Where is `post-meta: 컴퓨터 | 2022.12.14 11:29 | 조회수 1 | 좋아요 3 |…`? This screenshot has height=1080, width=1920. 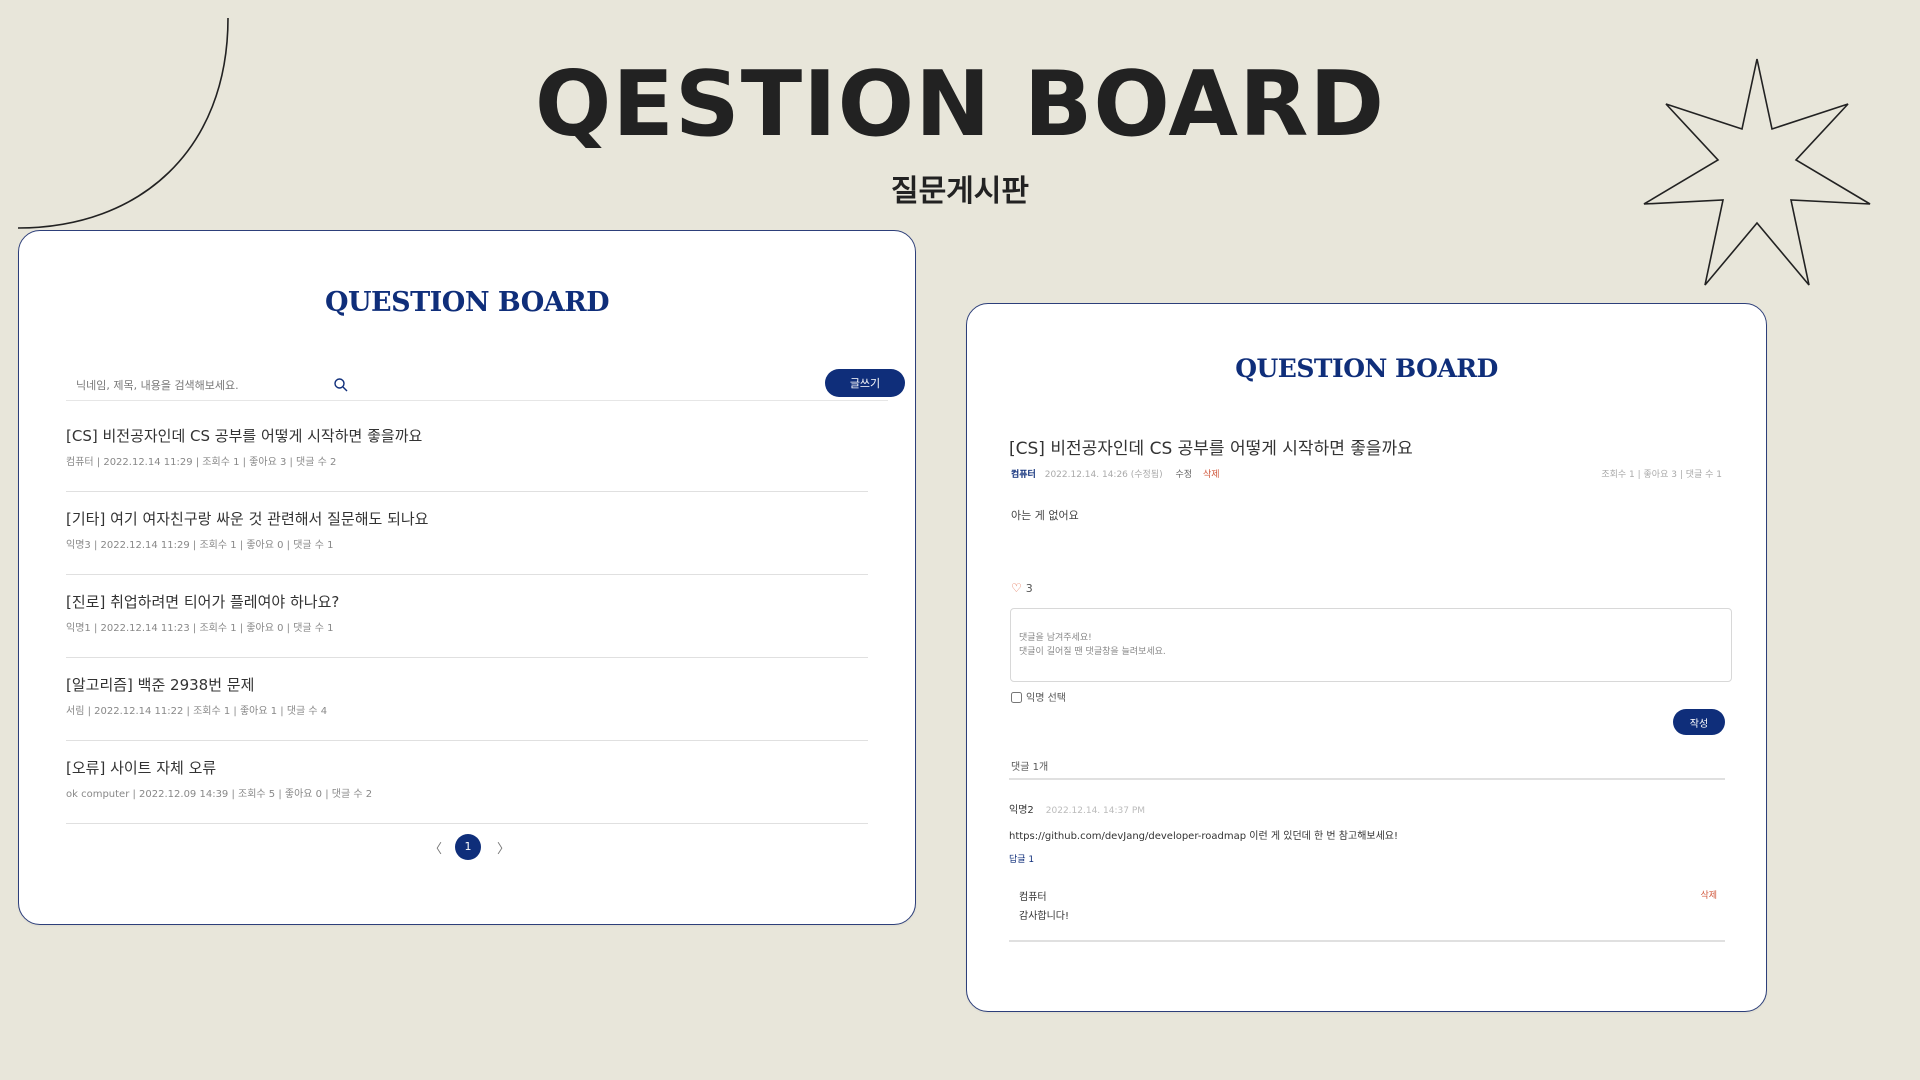
post-meta: 컴퓨터 | 2022.12.14 11:29 | 조회수 1 | 좋아요 3 |… is located at coordinates (201, 462).